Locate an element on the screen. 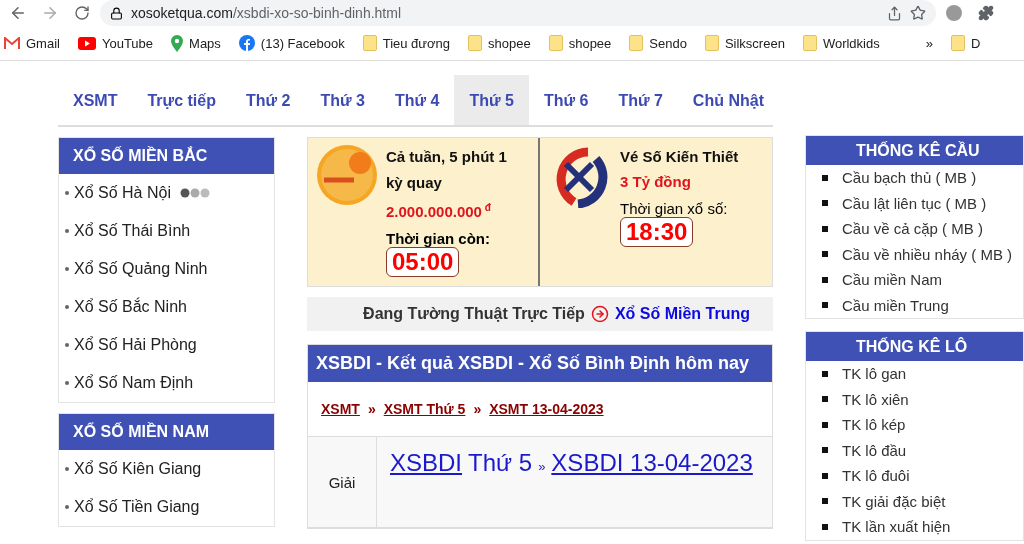  mail-icon is located at coordinates (12, 43).